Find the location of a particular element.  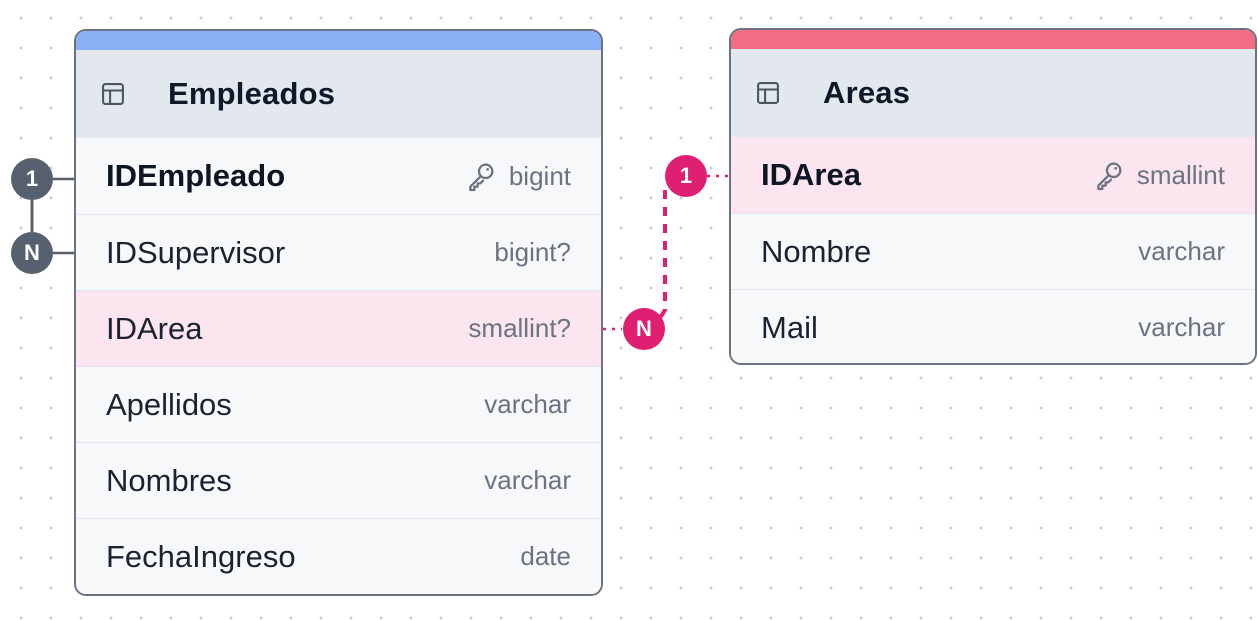

column-row-mail: Mail varchar is located at coordinates (993, 326).